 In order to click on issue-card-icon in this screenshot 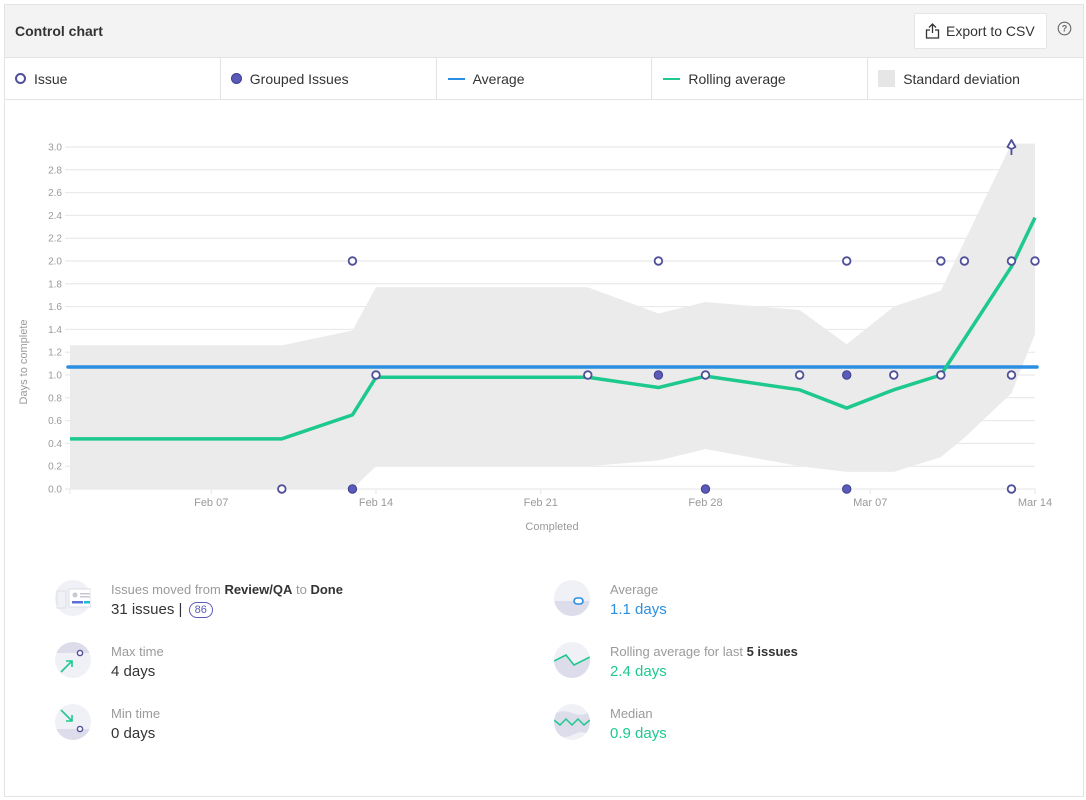, I will do `click(73, 598)`.